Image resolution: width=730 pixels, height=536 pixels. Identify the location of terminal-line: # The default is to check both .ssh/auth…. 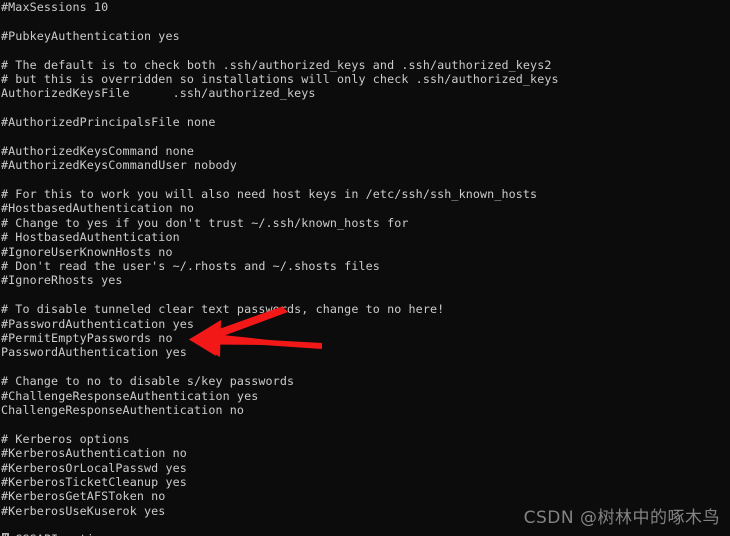
(276, 64).